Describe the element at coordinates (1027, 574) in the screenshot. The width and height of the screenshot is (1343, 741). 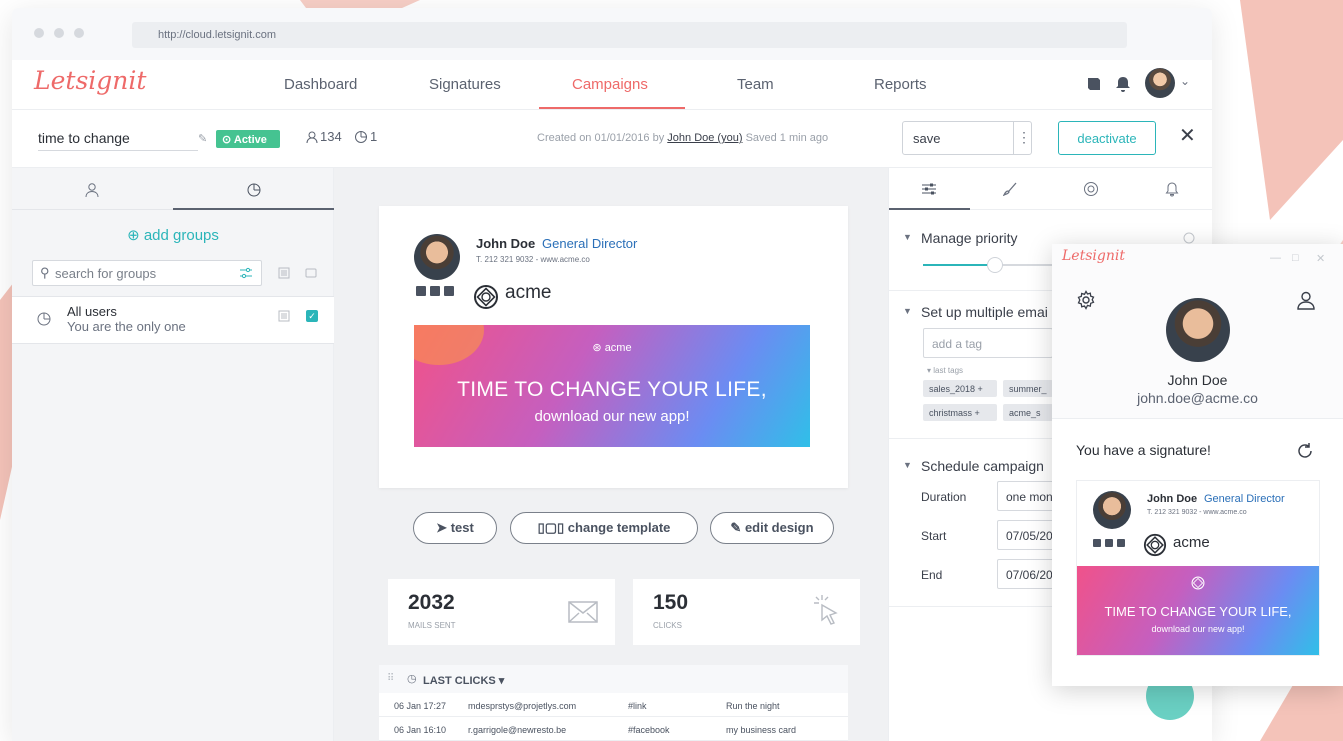
I see `end-date-input: 07/06/20` at that location.